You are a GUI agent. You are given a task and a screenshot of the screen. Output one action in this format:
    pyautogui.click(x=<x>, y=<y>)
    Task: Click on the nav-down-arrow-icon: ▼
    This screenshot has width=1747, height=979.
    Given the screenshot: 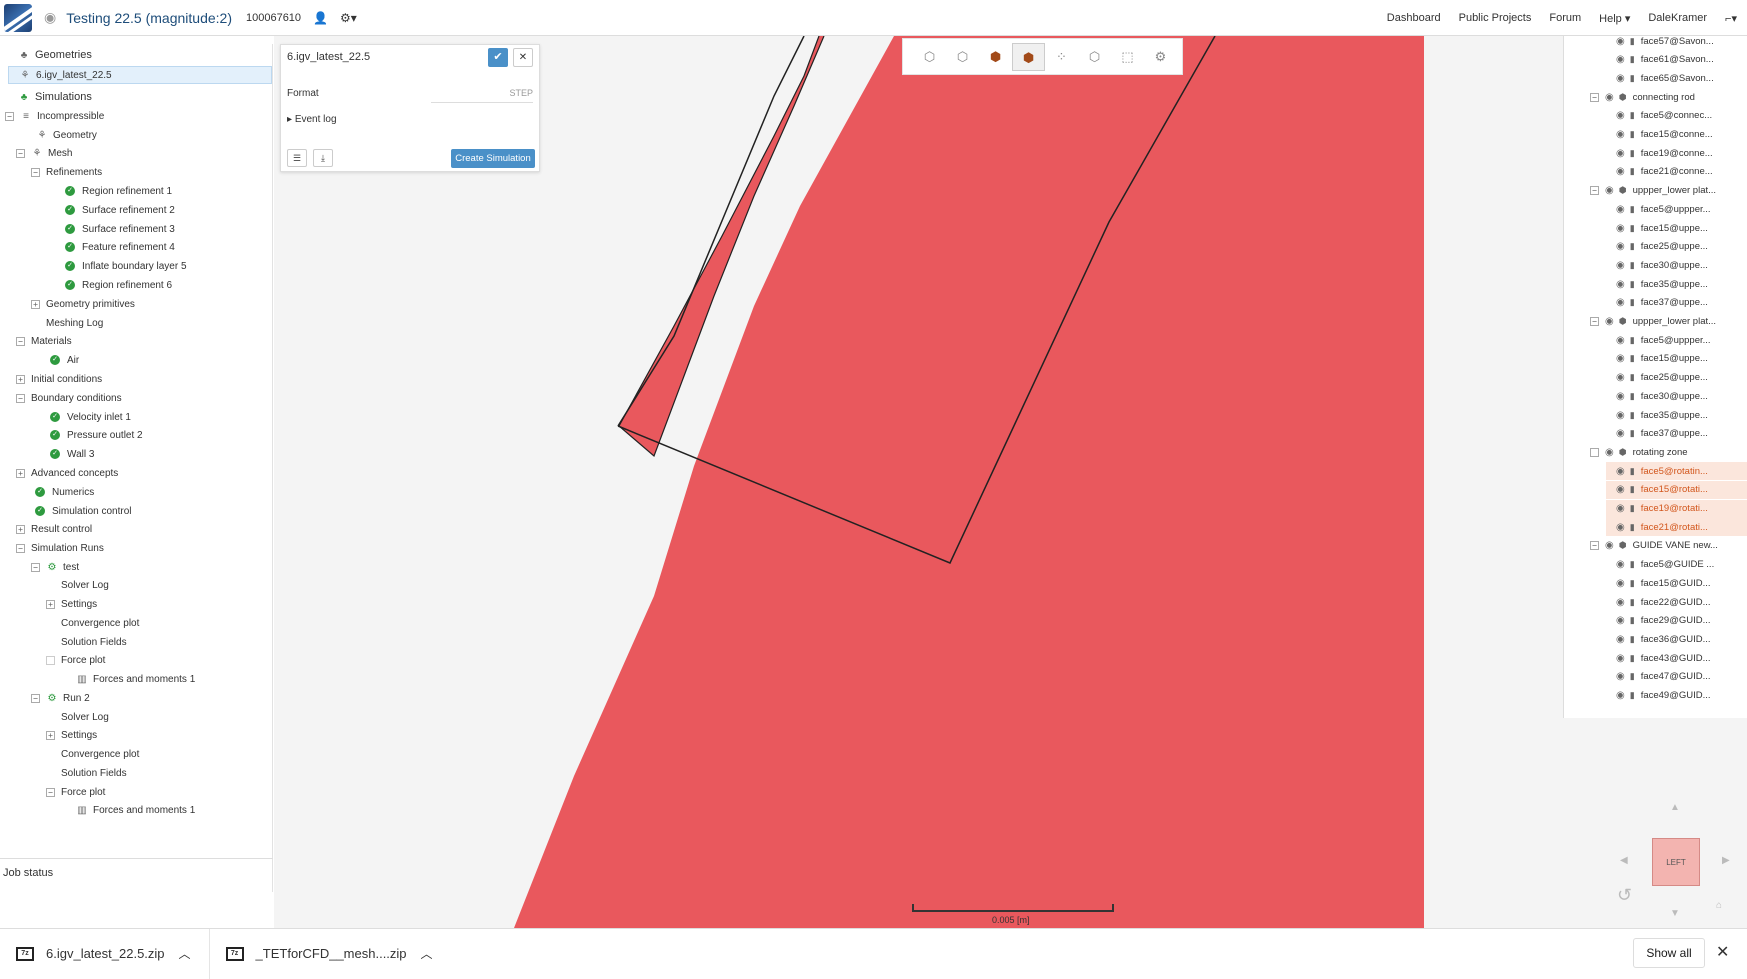 What is the action you would take?
    pyautogui.click(x=1675, y=913)
    